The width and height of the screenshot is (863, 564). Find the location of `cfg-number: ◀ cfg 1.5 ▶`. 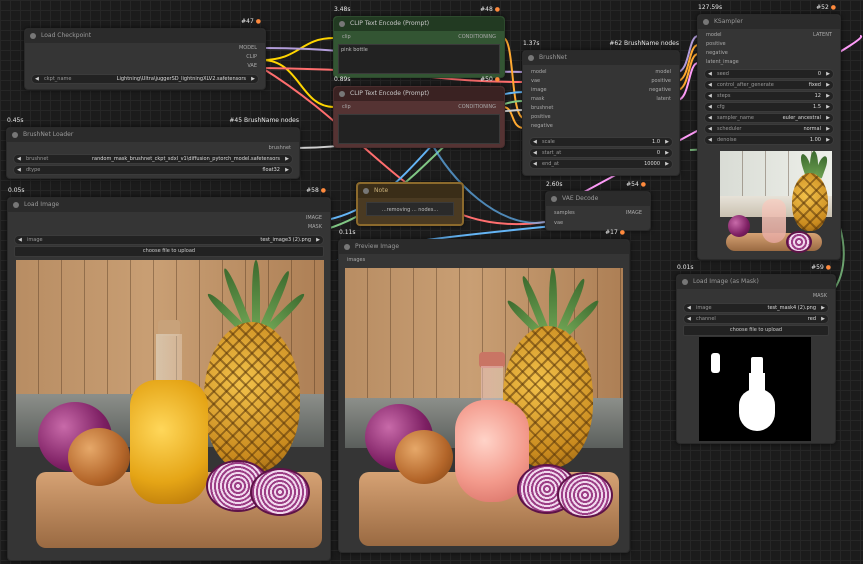

cfg-number: ◀ cfg 1.5 ▶ is located at coordinates (769, 107).